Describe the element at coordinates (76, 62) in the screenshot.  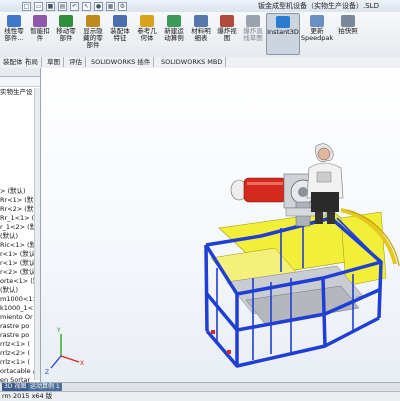
I see `tab-evaluate: 评估` at that location.